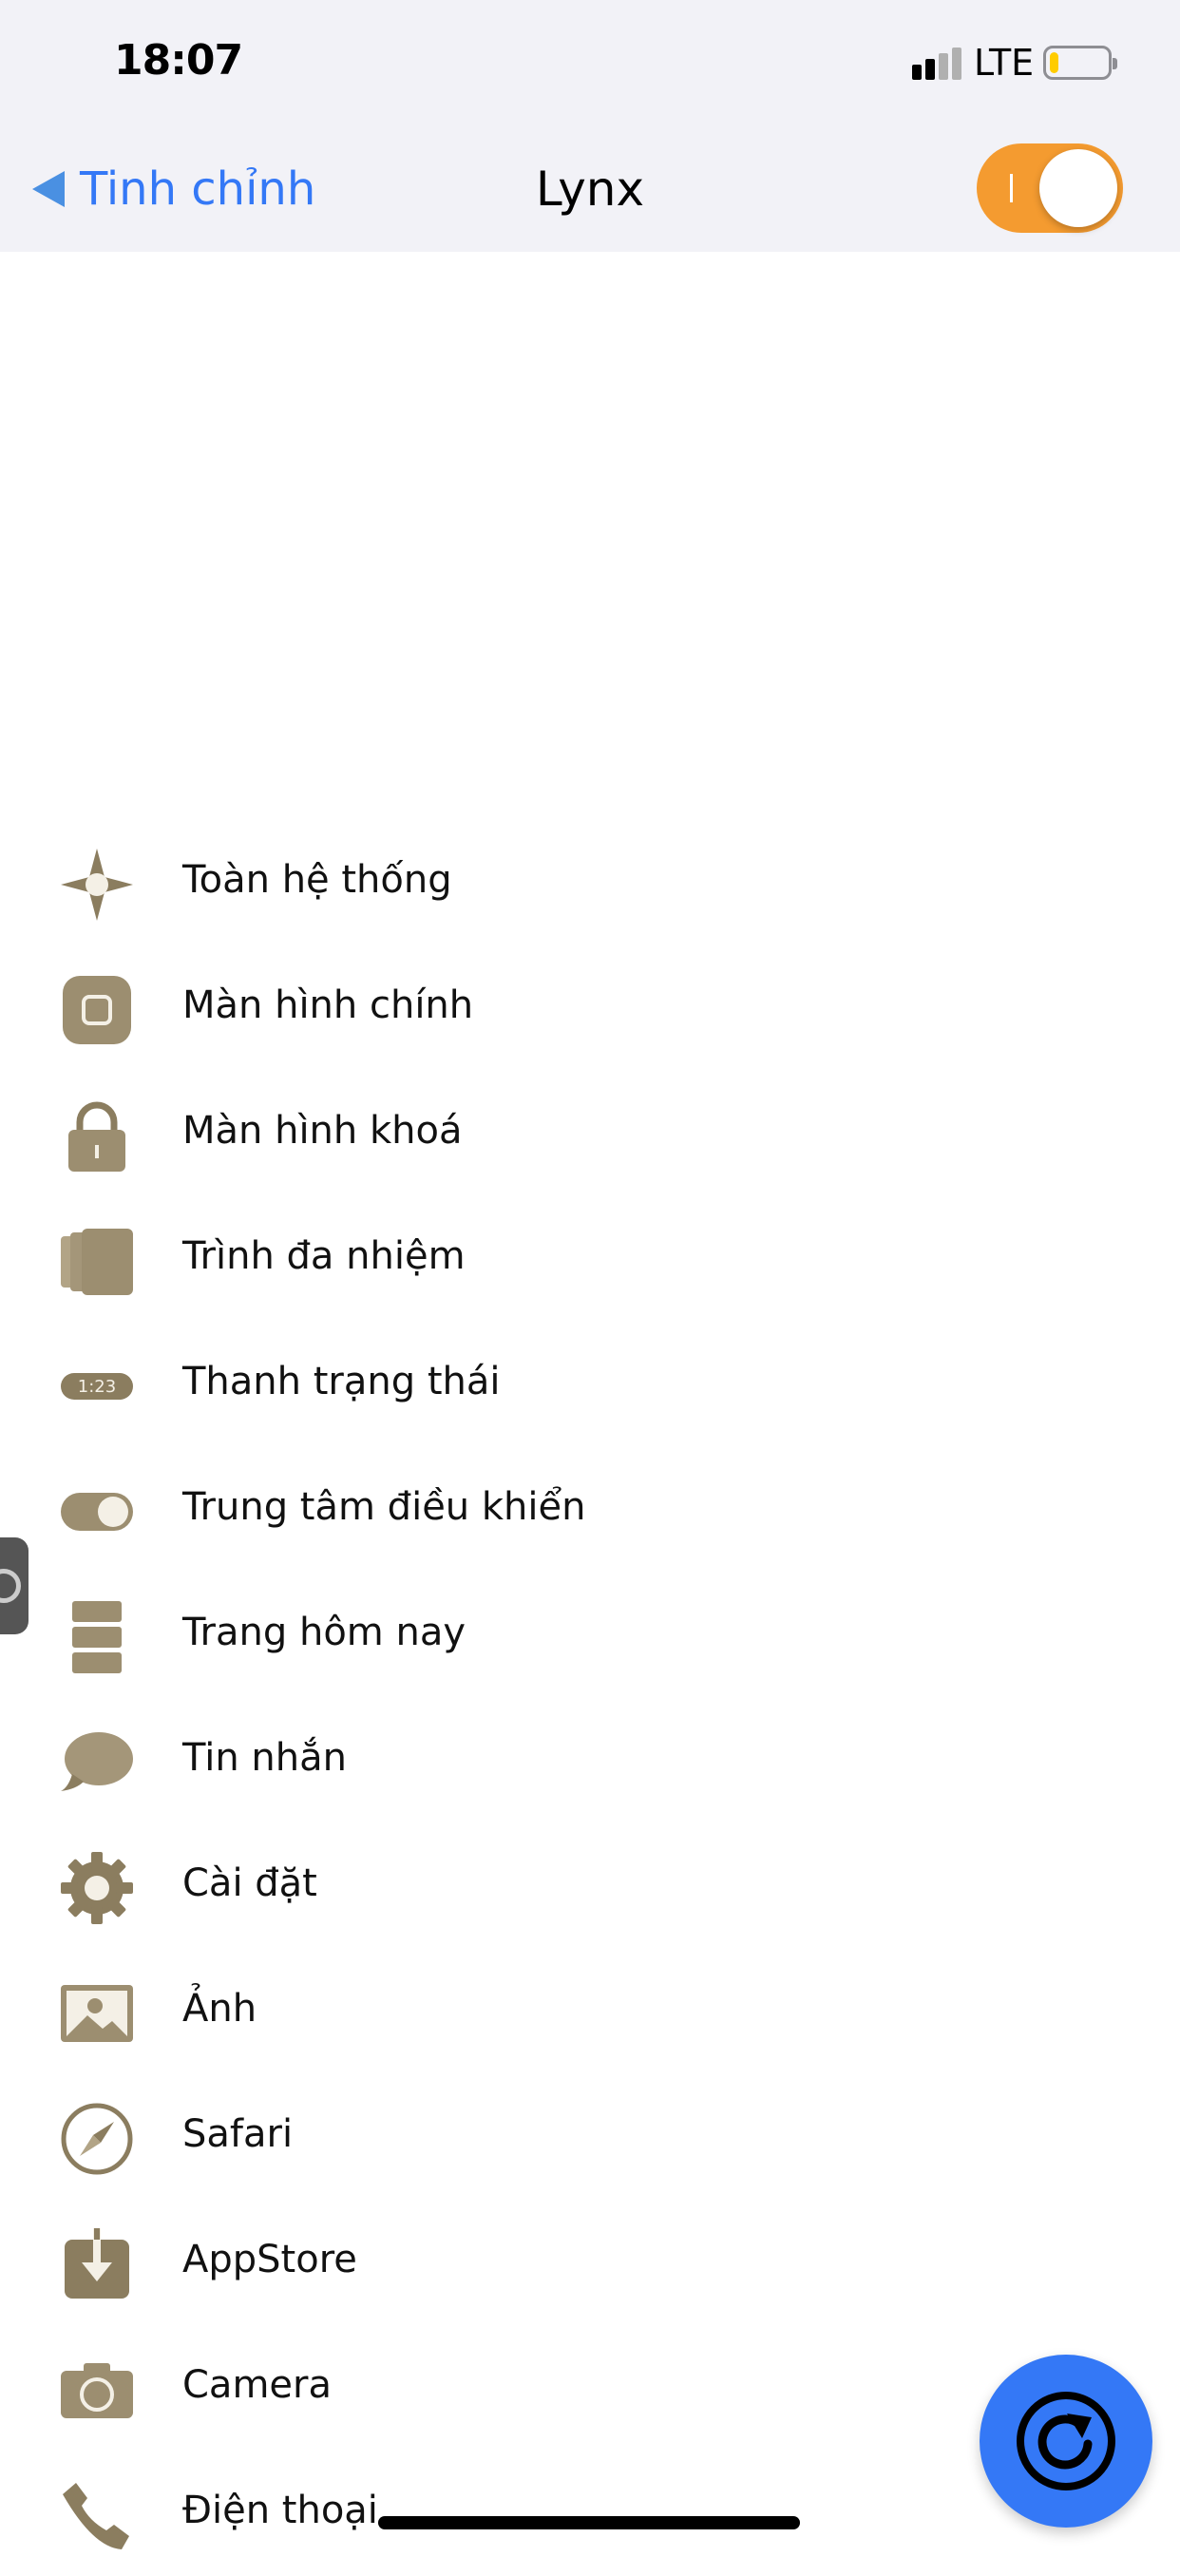 The width and height of the screenshot is (1180, 2576). I want to click on enable-toggle, so click(1050, 188).